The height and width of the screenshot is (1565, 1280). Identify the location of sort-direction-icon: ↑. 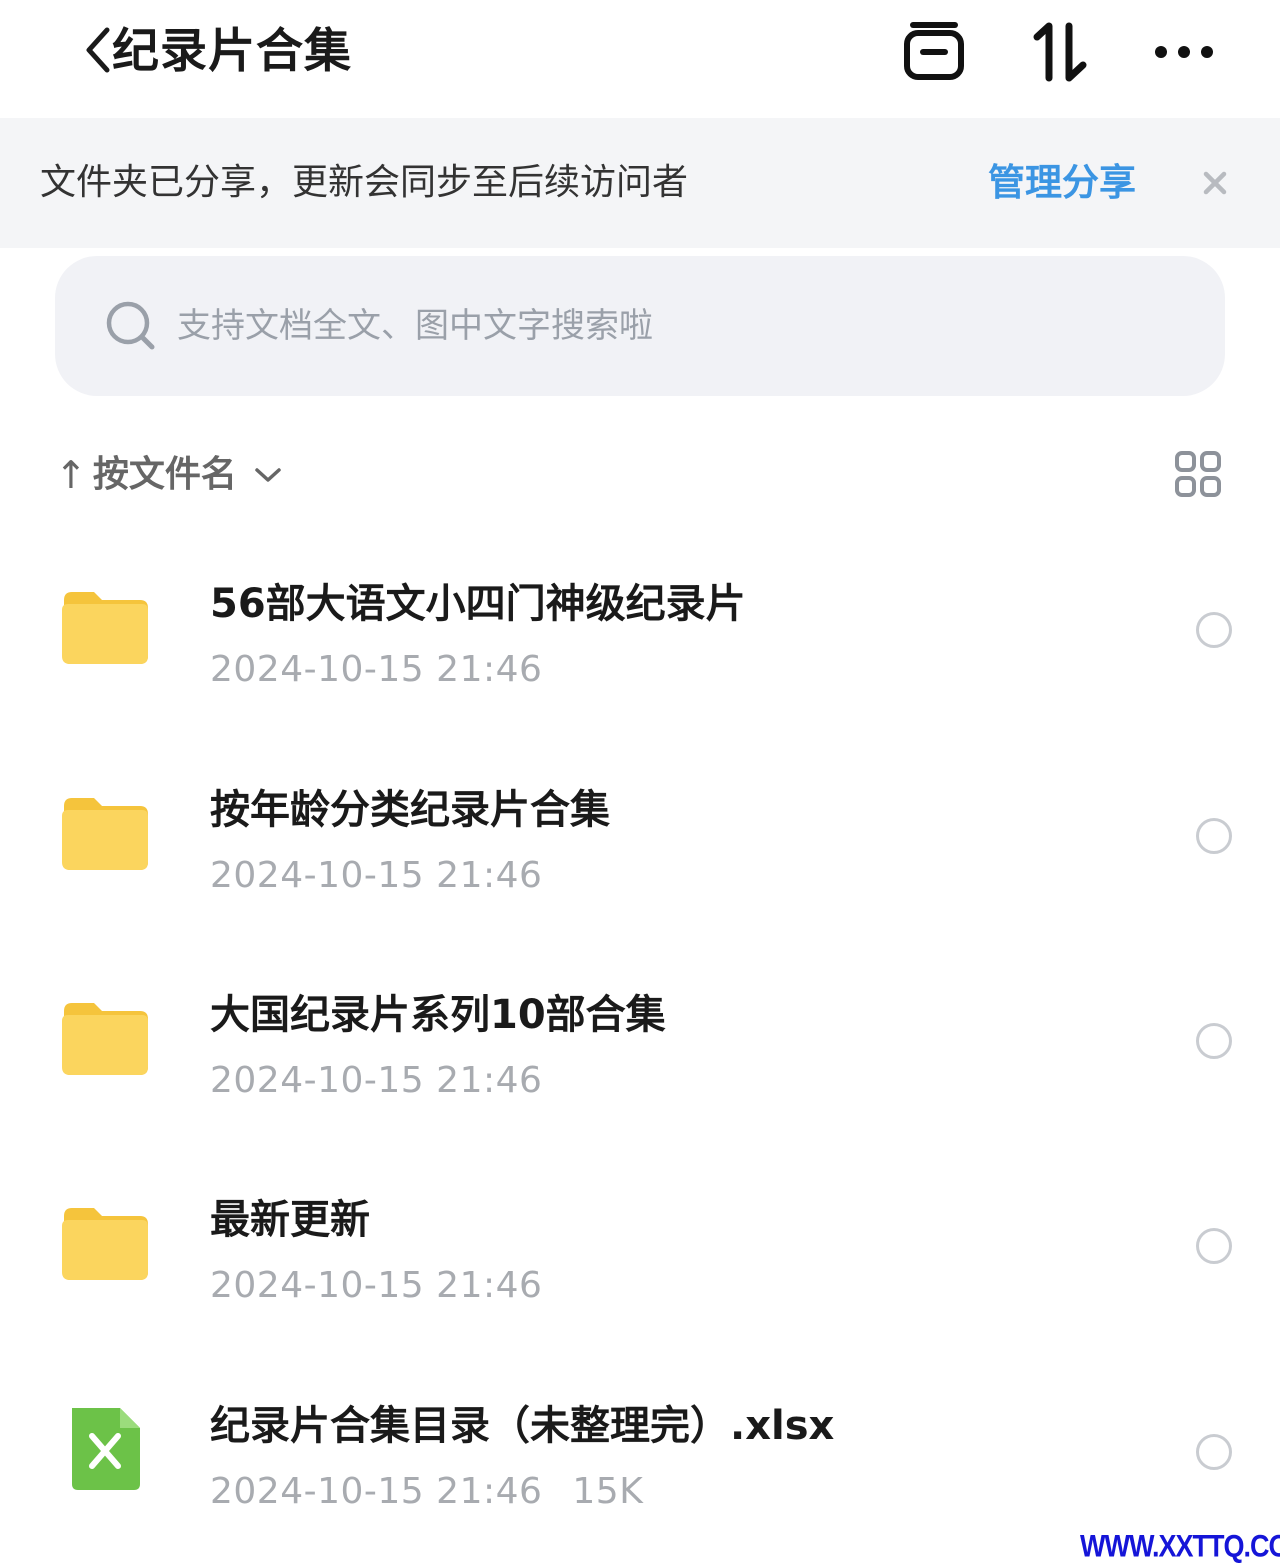
(71, 475).